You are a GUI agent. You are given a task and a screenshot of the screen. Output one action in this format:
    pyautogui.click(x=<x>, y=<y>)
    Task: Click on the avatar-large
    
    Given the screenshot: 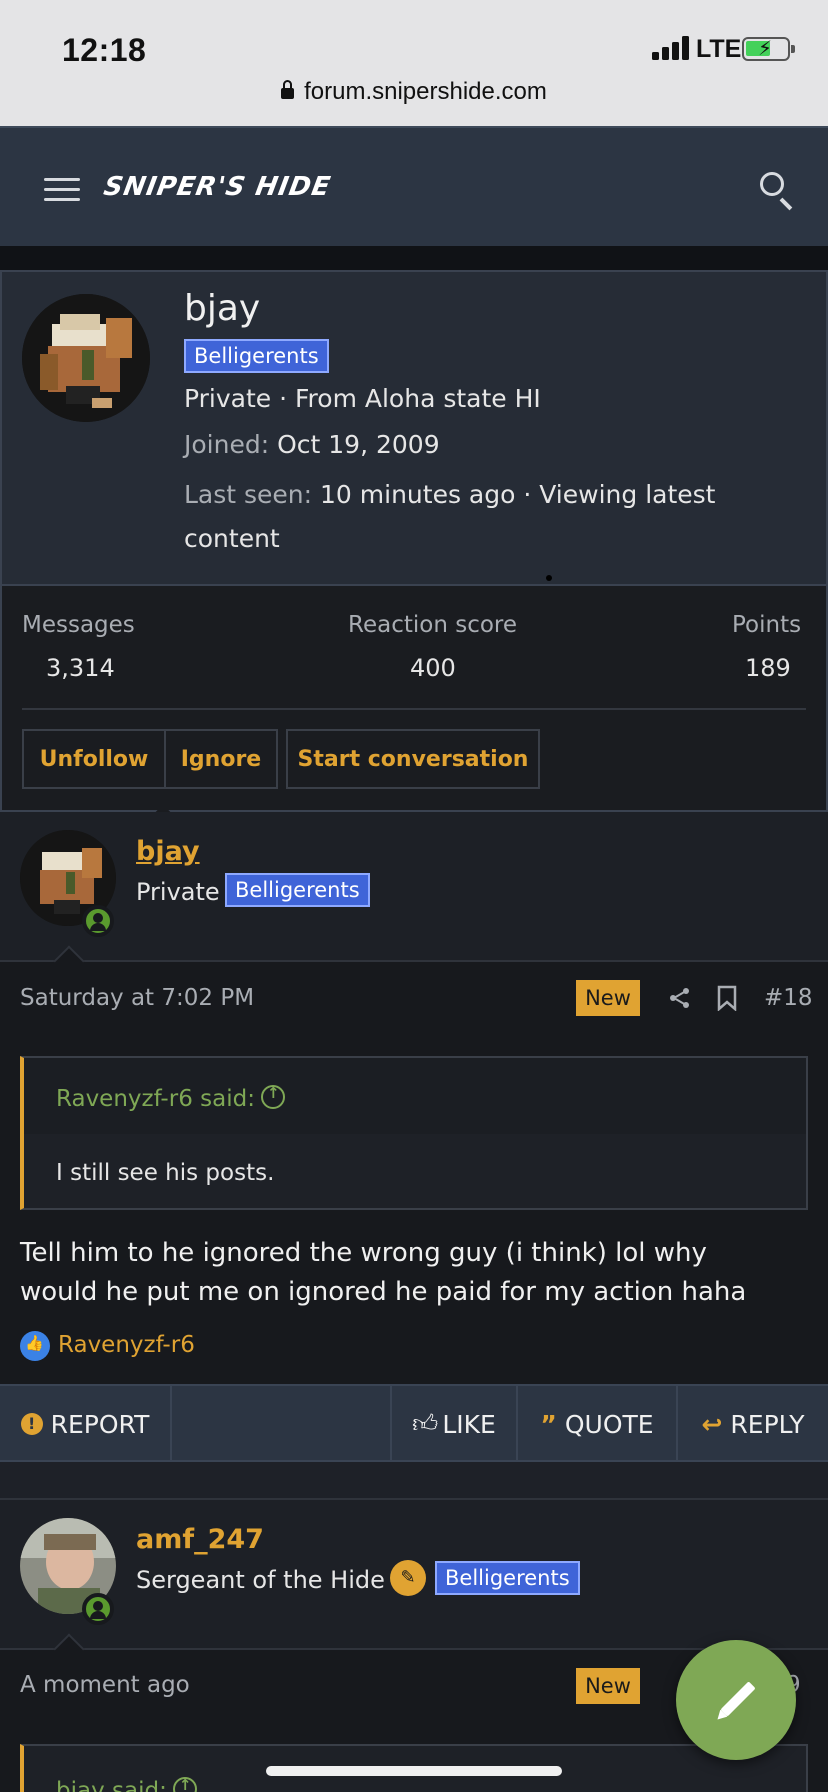 What is the action you would take?
    pyautogui.click(x=86, y=358)
    